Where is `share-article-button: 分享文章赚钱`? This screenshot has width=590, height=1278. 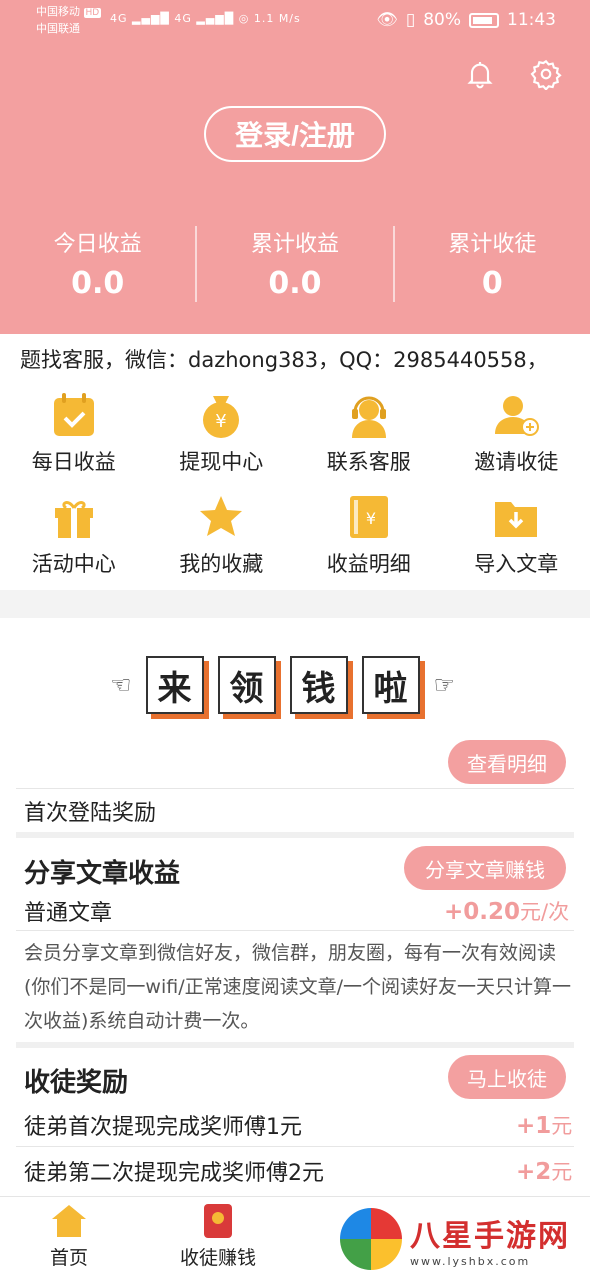 share-article-button: 分享文章赚钱 is located at coordinates (485, 868).